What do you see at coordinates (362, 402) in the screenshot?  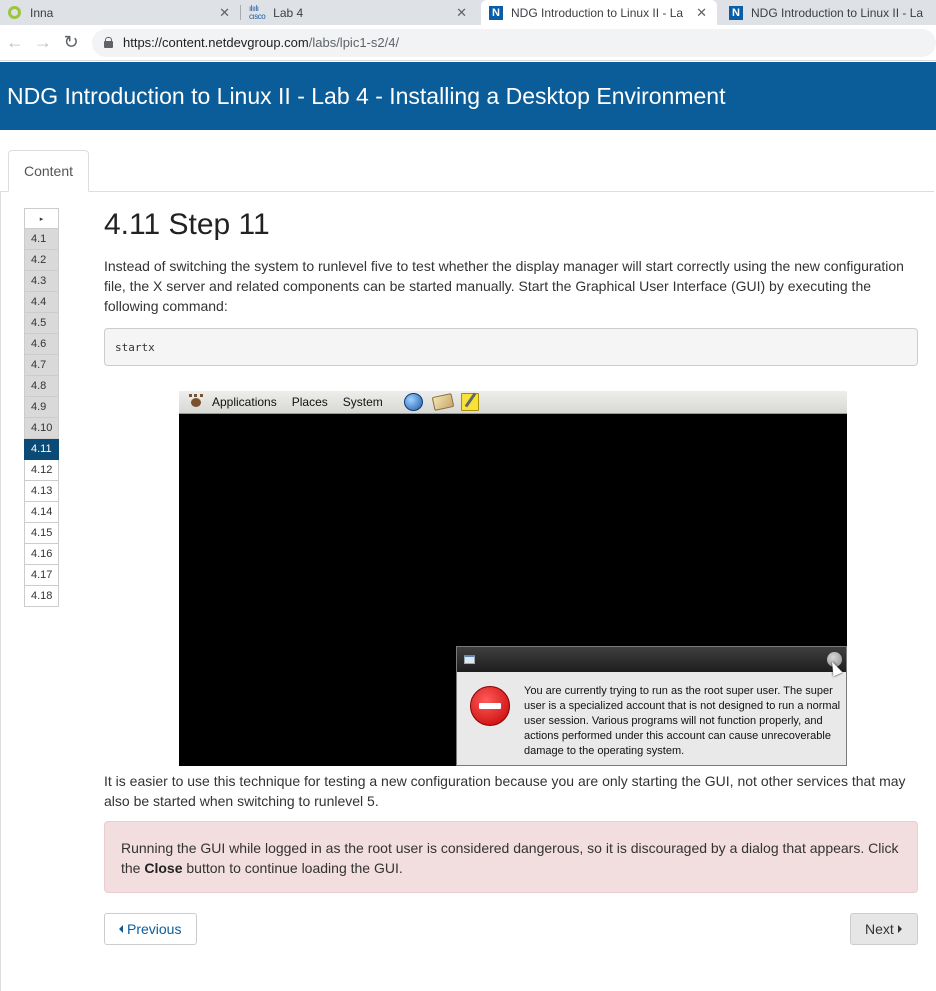 I see `menu-system: System` at bounding box center [362, 402].